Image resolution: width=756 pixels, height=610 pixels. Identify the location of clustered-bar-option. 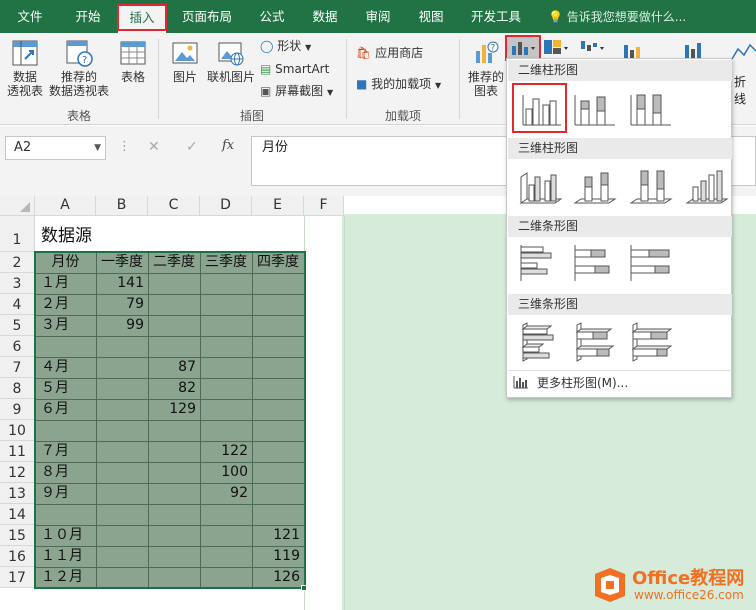
(541, 263).